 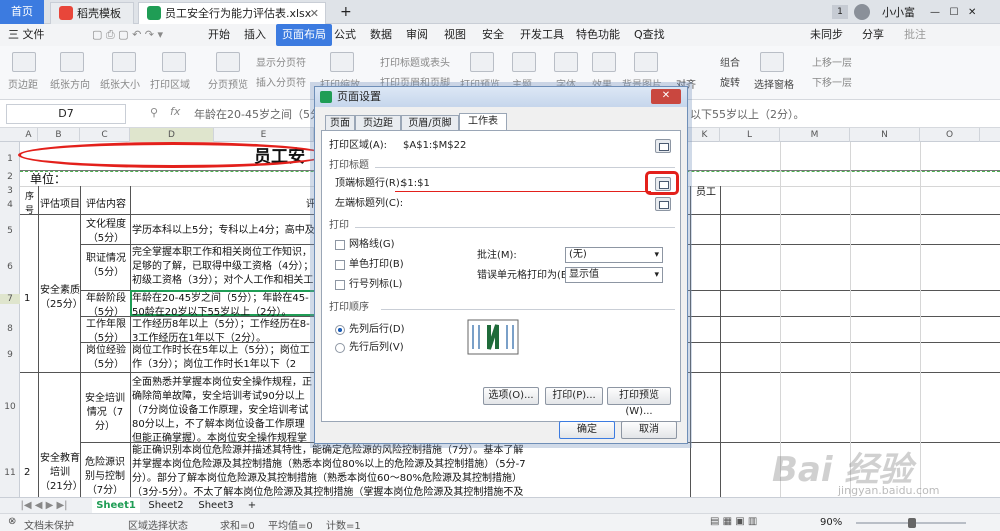 I want to click on print-scaling-icon, so click(x=342, y=62).